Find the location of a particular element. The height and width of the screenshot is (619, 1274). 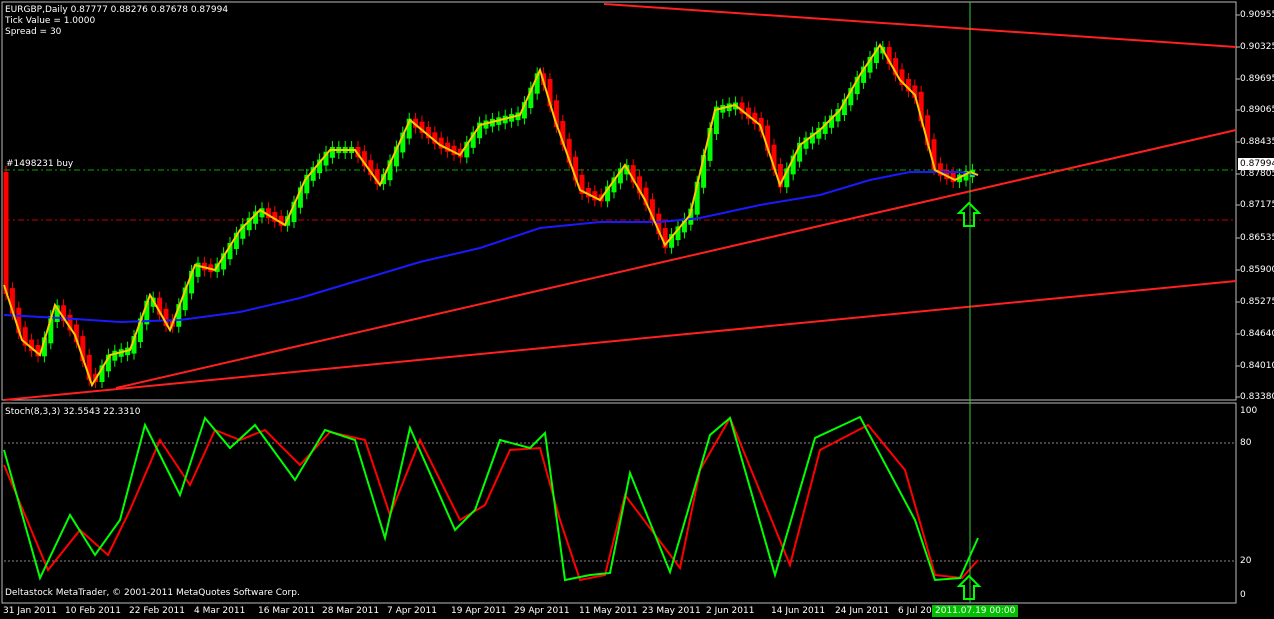

stoch-buy-arrow-icon is located at coordinates (969, 587).